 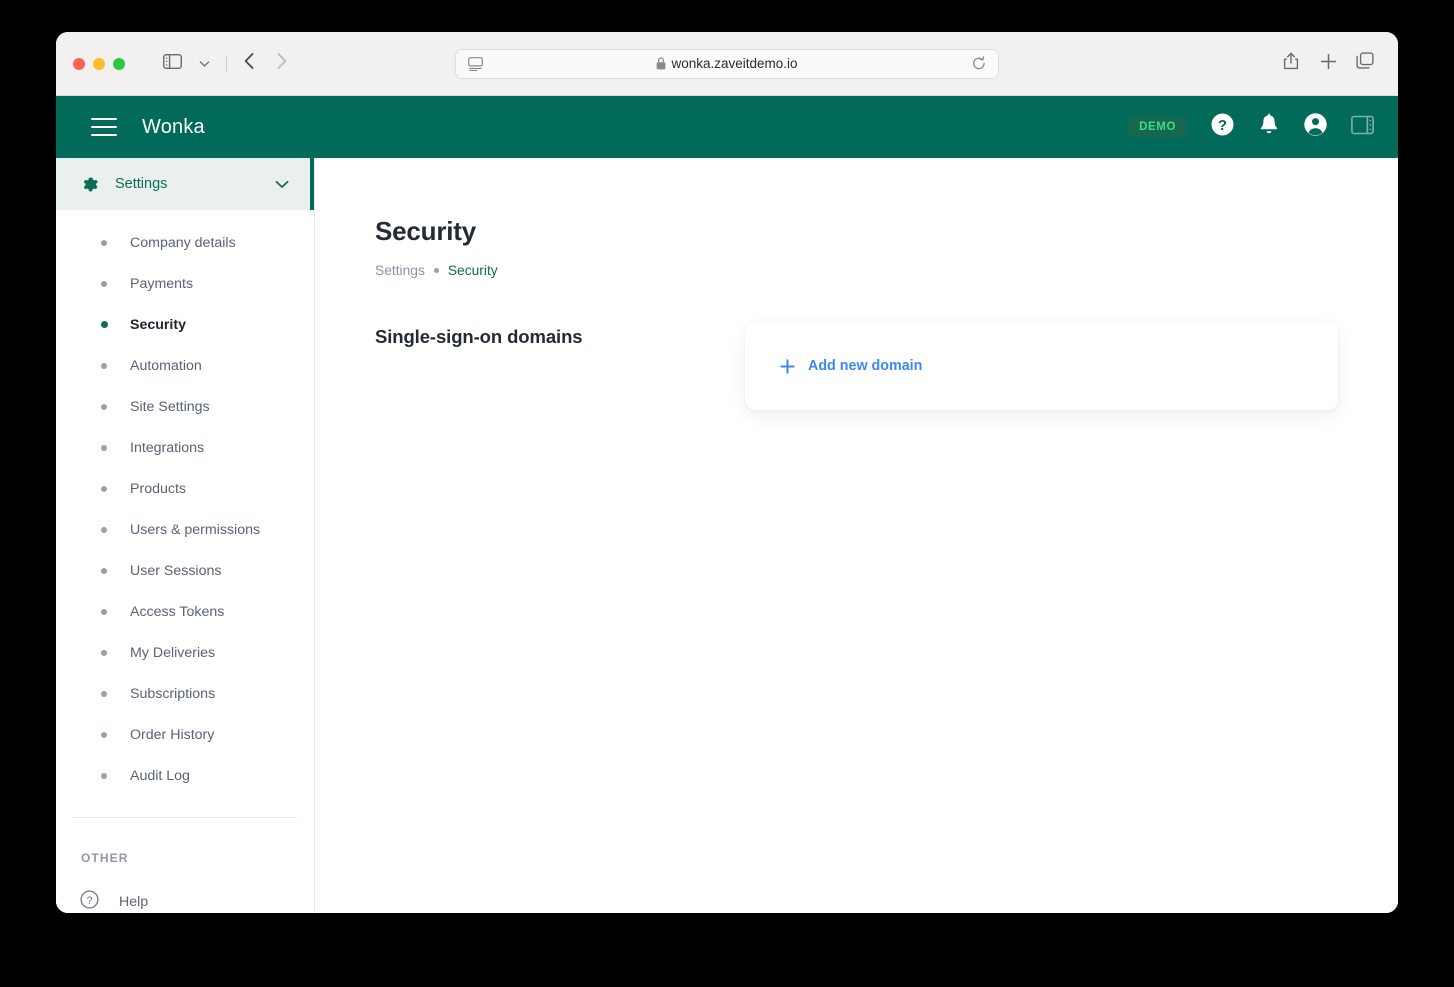 What do you see at coordinates (436, 270) in the screenshot?
I see `breadcrumb-separator-icon` at bounding box center [436, 270].